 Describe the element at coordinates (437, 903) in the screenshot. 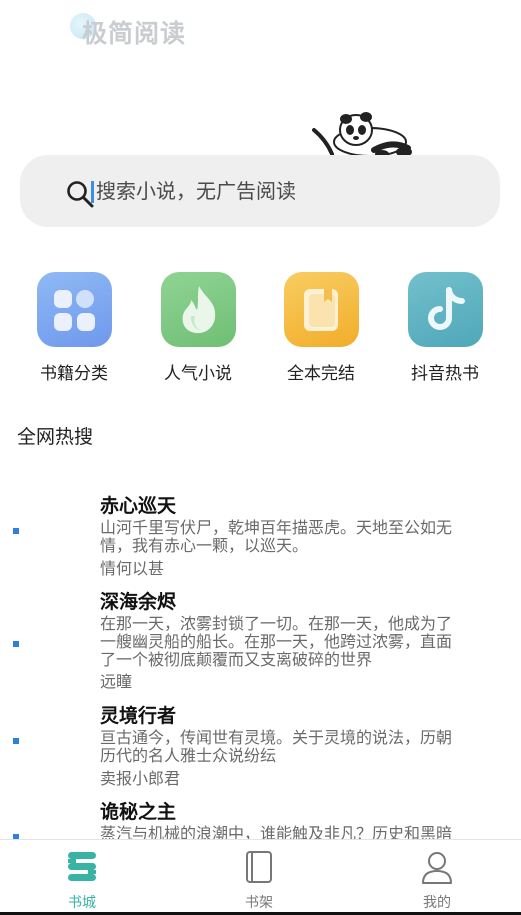

I see `tab-label: 我的` at that location.